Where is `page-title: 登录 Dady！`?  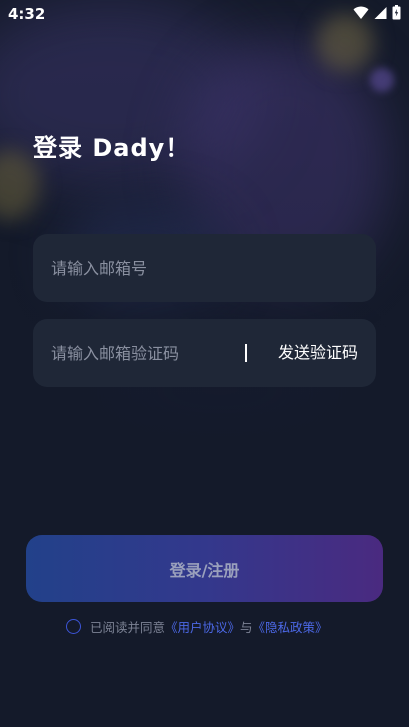 page-title: 登录 Dady！ is located at coordinates (112, 148).